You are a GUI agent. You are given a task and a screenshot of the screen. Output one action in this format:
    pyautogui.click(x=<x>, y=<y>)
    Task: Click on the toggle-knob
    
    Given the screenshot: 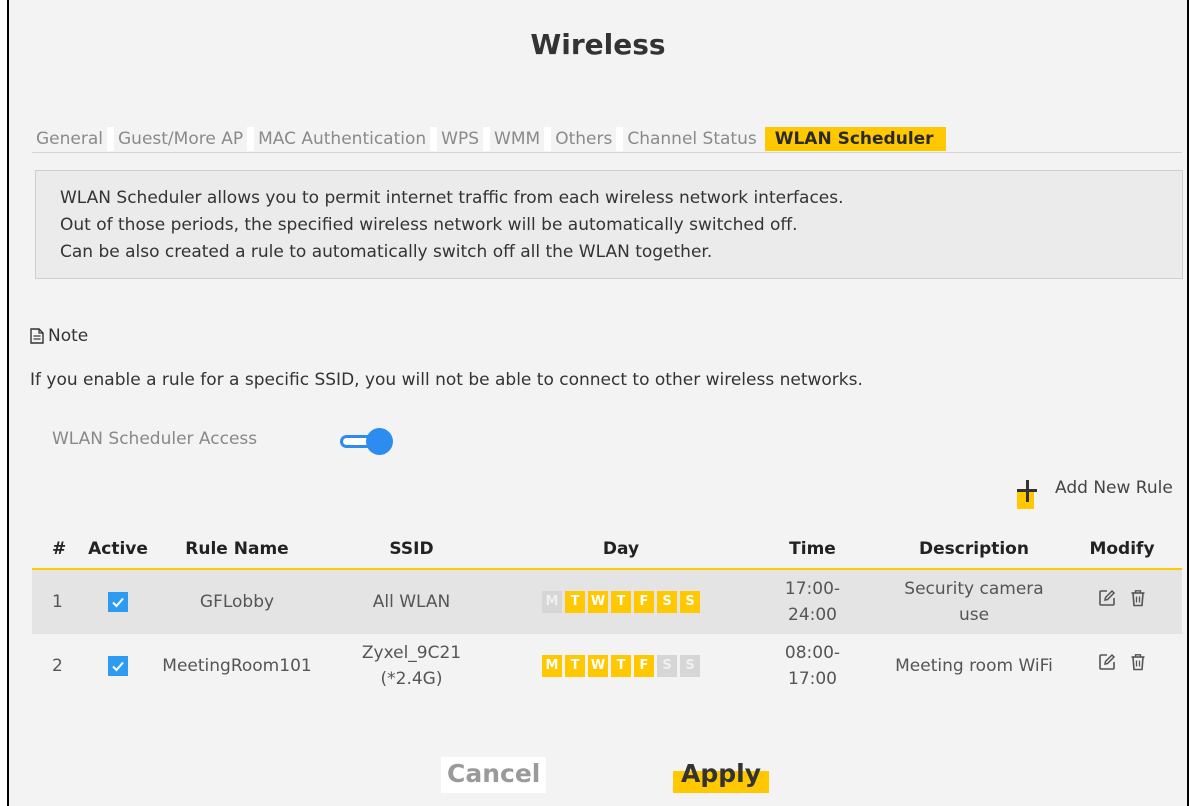 What is the action you would take?
    pyautogui.click(x=379, y=441)
    